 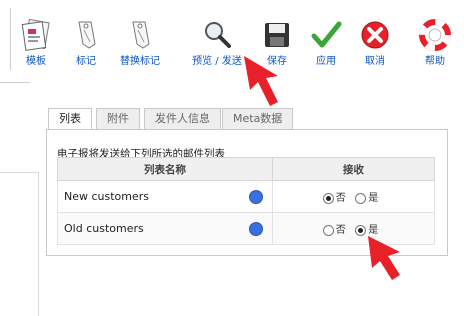 What do you see at coordinates (86, 61) in the screenshot?
I see `tag-label: 标记` at bounding box center [86, 61].